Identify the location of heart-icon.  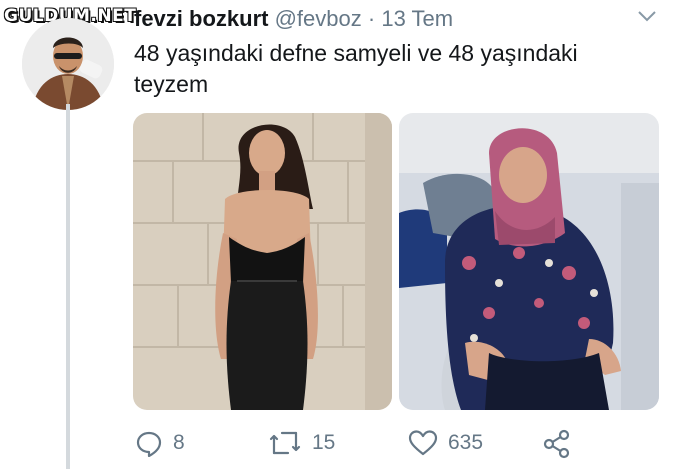
(423, 443).